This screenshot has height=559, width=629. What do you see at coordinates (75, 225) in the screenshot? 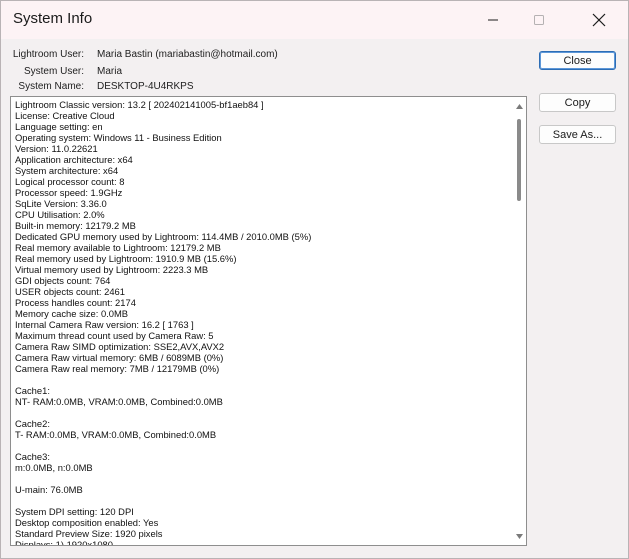
I see `info-line: Built-in memory: 12179.2 MB` at bounding box center [75, 225].